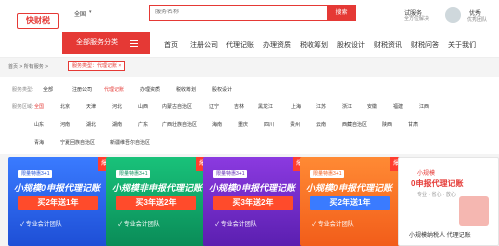  Describe the element at coordinates (28, 66) in the screenshot. I see `breadcrumb: 首页 > 所有服务 >` at that location.